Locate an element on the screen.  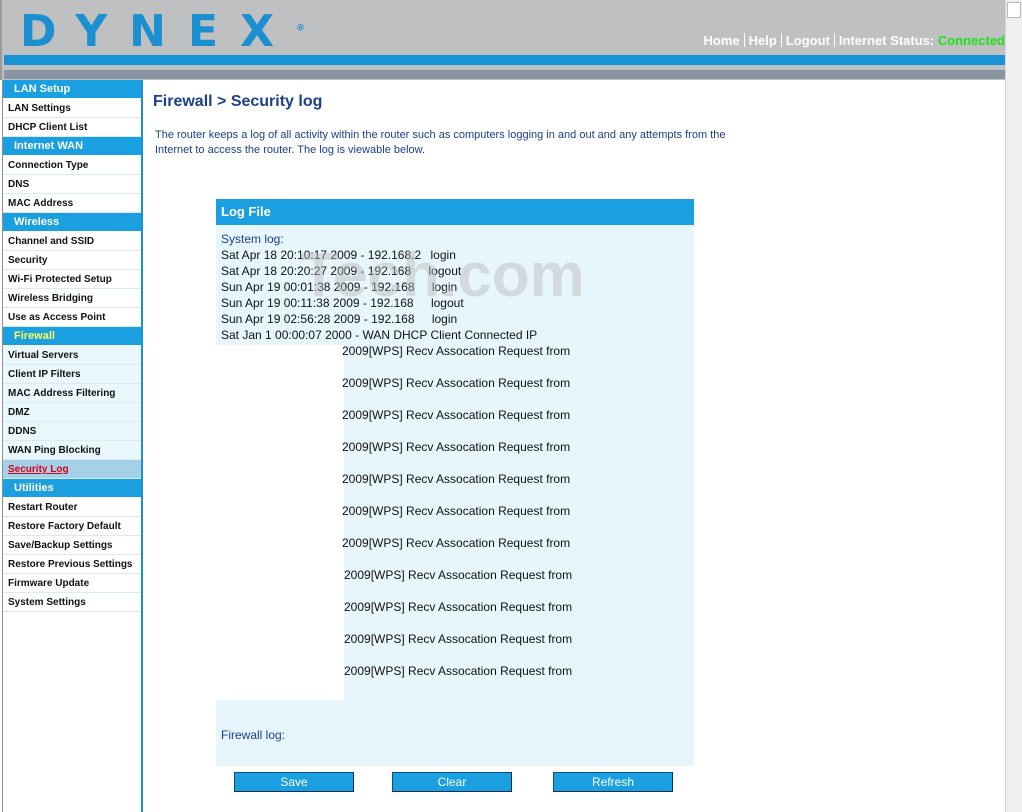
vertical-scrollbar is located at coordinates (1013, 406).